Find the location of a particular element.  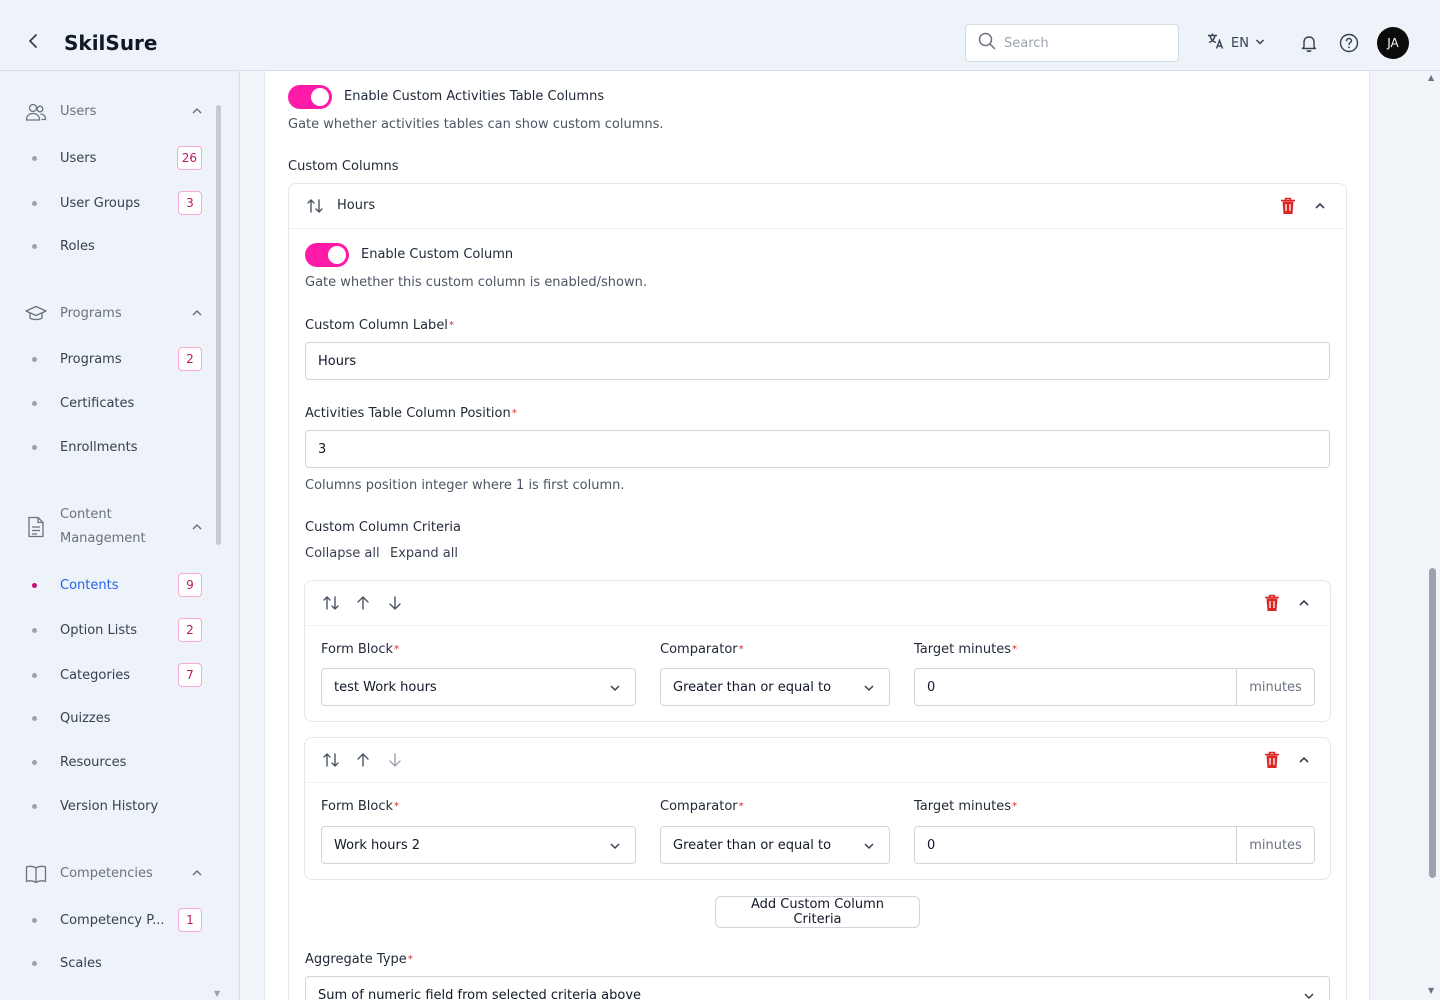

back-arrow-icon is located at coordinates (33, 41).